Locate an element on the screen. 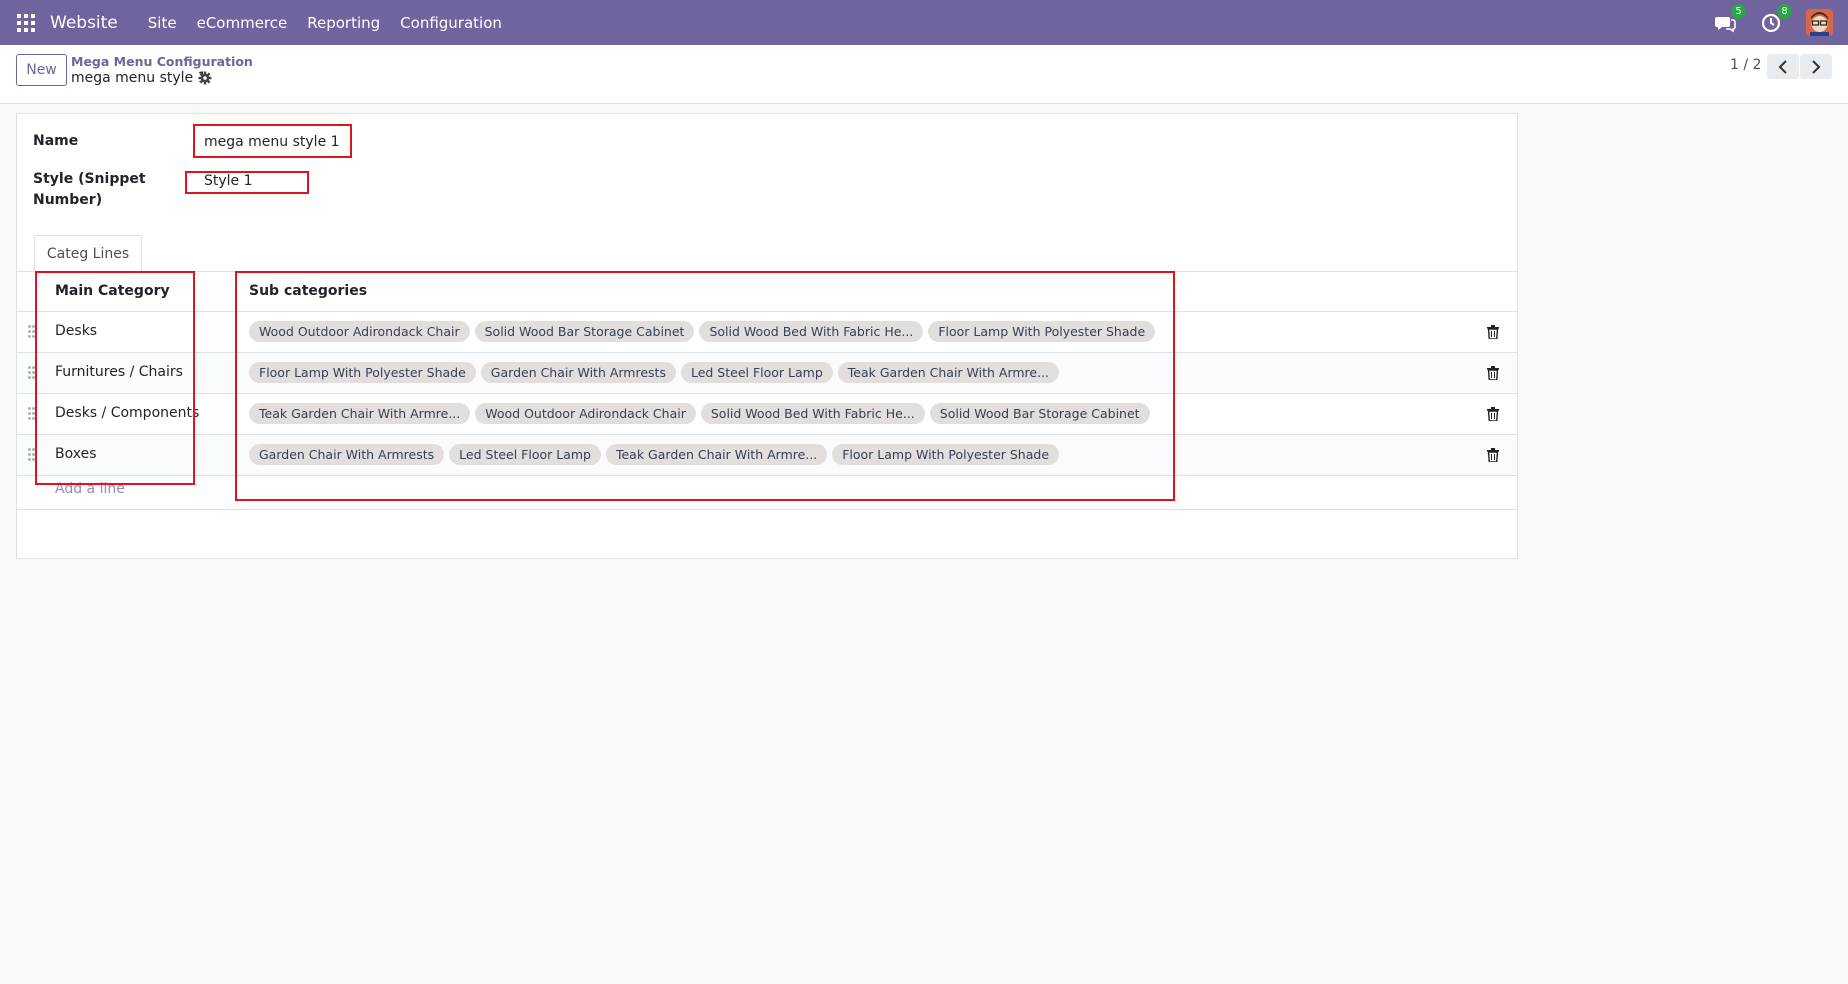 The width and height of the screenshot is (1848, 984). breadcrumb-mega-menu-configuration: Mega Menu Configuration is located at coordinates (162, 61).